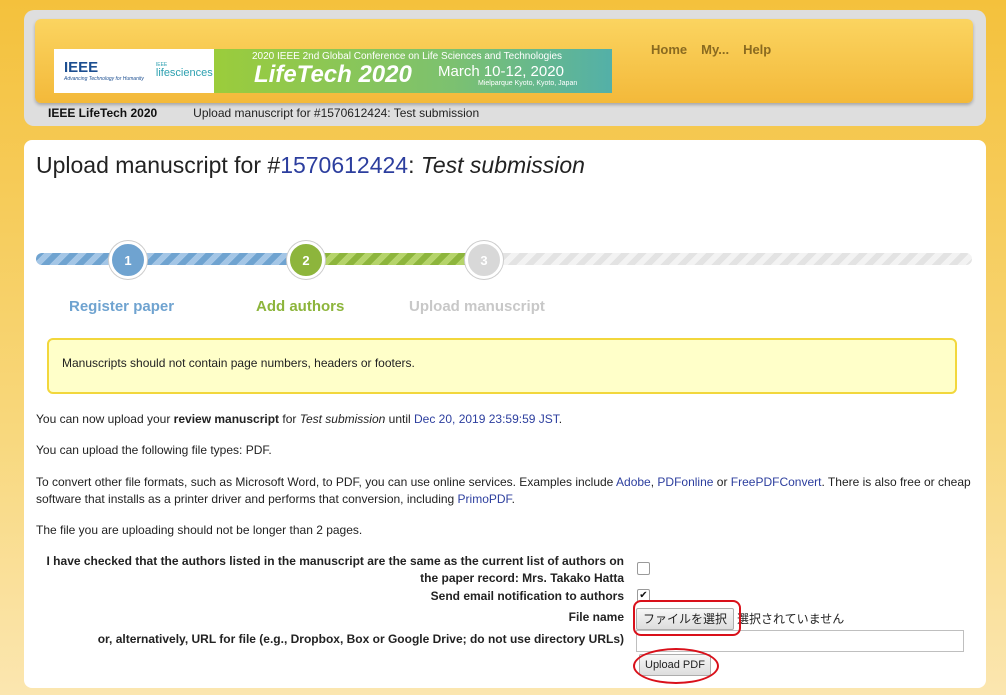  What do you see at coordinates (226, 419) in the screenshot?
I see `manuscript-type: review manuscript` at bounding box center [226, 419].